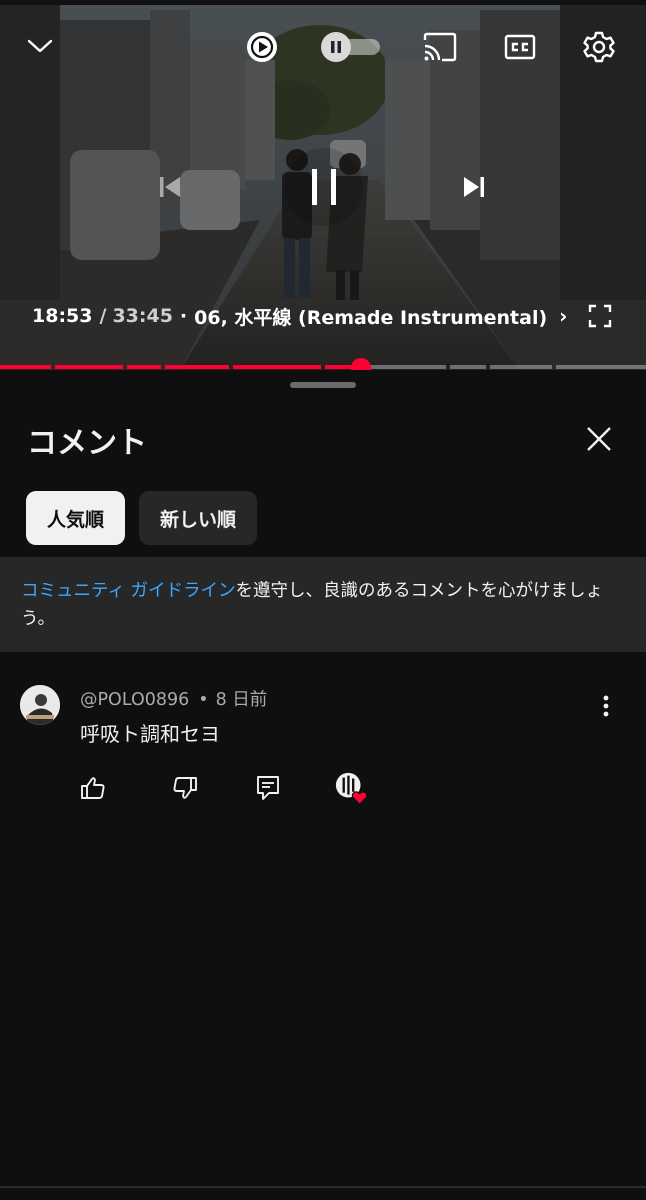 The width and height of the screenshot is (646, 1200). Describe the element at coordinates (128, 591) in the screenshot. I see `community-guidelines-link: コミュニティ ガイドライン` at that location.